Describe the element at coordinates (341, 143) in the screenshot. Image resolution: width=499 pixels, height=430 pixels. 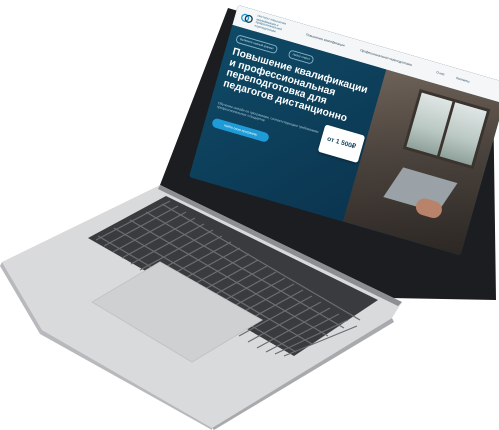
I see `price-text: от 1 500₽` at that location.